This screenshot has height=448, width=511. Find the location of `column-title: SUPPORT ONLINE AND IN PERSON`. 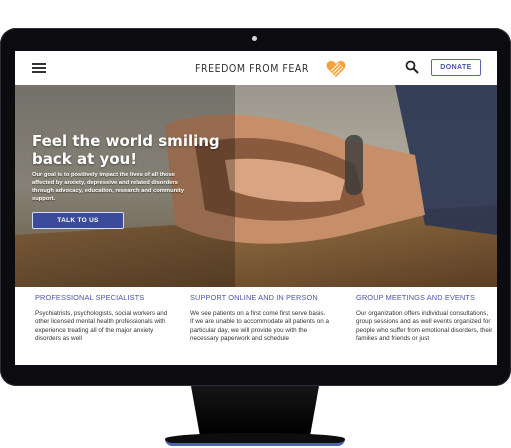

column-title: SUPPORT ONLINE AND IN PERSON is located at coordinates (260, 297).